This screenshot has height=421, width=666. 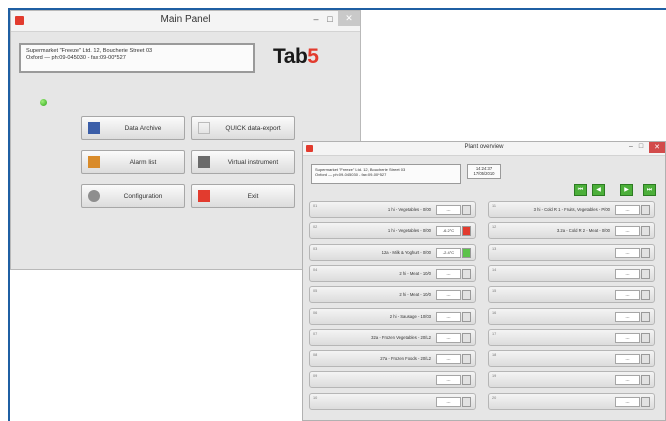 What do you see at coordinates (253, 196) in the screenshot?
I see `exit-label: Exit` at bounding box center [253, 196].